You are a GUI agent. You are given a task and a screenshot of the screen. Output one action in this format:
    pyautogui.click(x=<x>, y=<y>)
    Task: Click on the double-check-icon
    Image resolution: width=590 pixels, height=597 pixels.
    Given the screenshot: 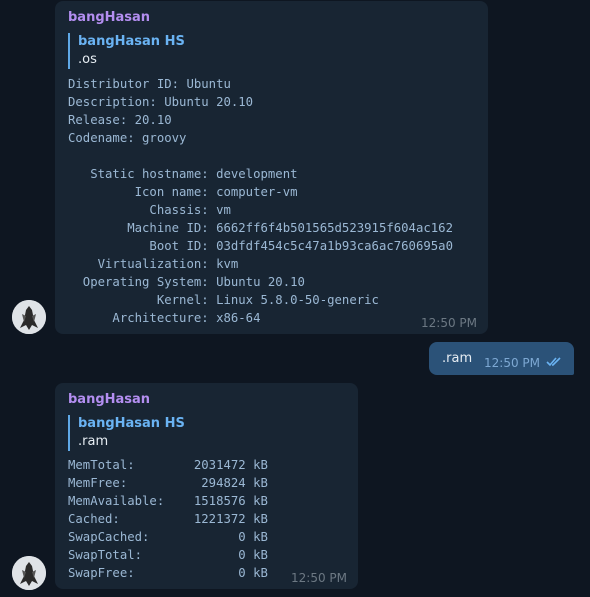 What is the action you would take?
    pyautogui.click(x=553, y=362)
    